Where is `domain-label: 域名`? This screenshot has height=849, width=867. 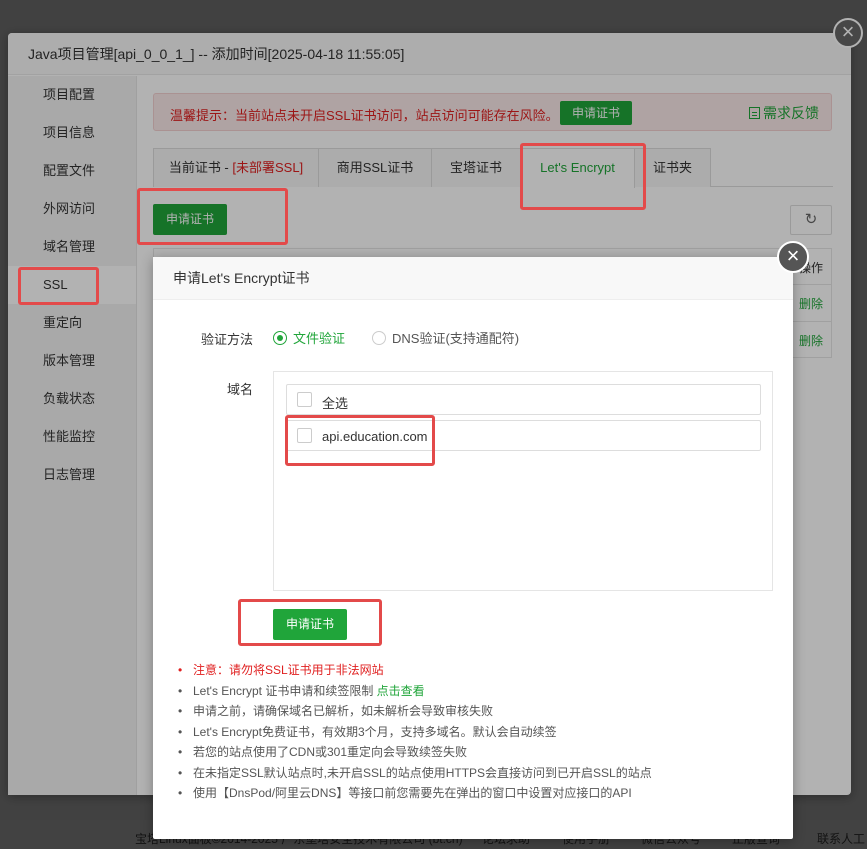 domain-label: 域名 is located at coordinates (239, 389).